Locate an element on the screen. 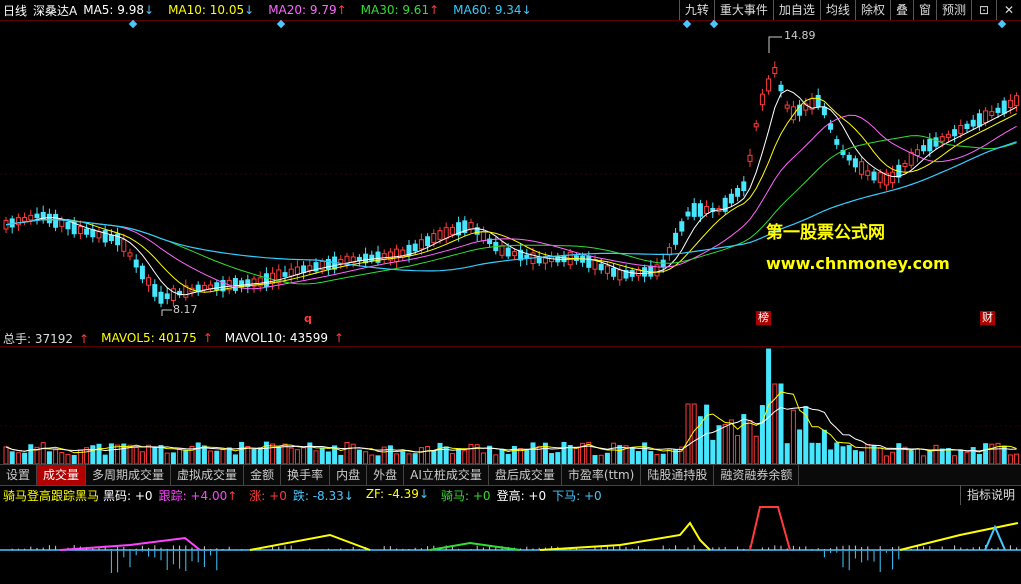 This screenshot has height=584, width=1021. period-label: 日线 is located at coordinates (15, 10).